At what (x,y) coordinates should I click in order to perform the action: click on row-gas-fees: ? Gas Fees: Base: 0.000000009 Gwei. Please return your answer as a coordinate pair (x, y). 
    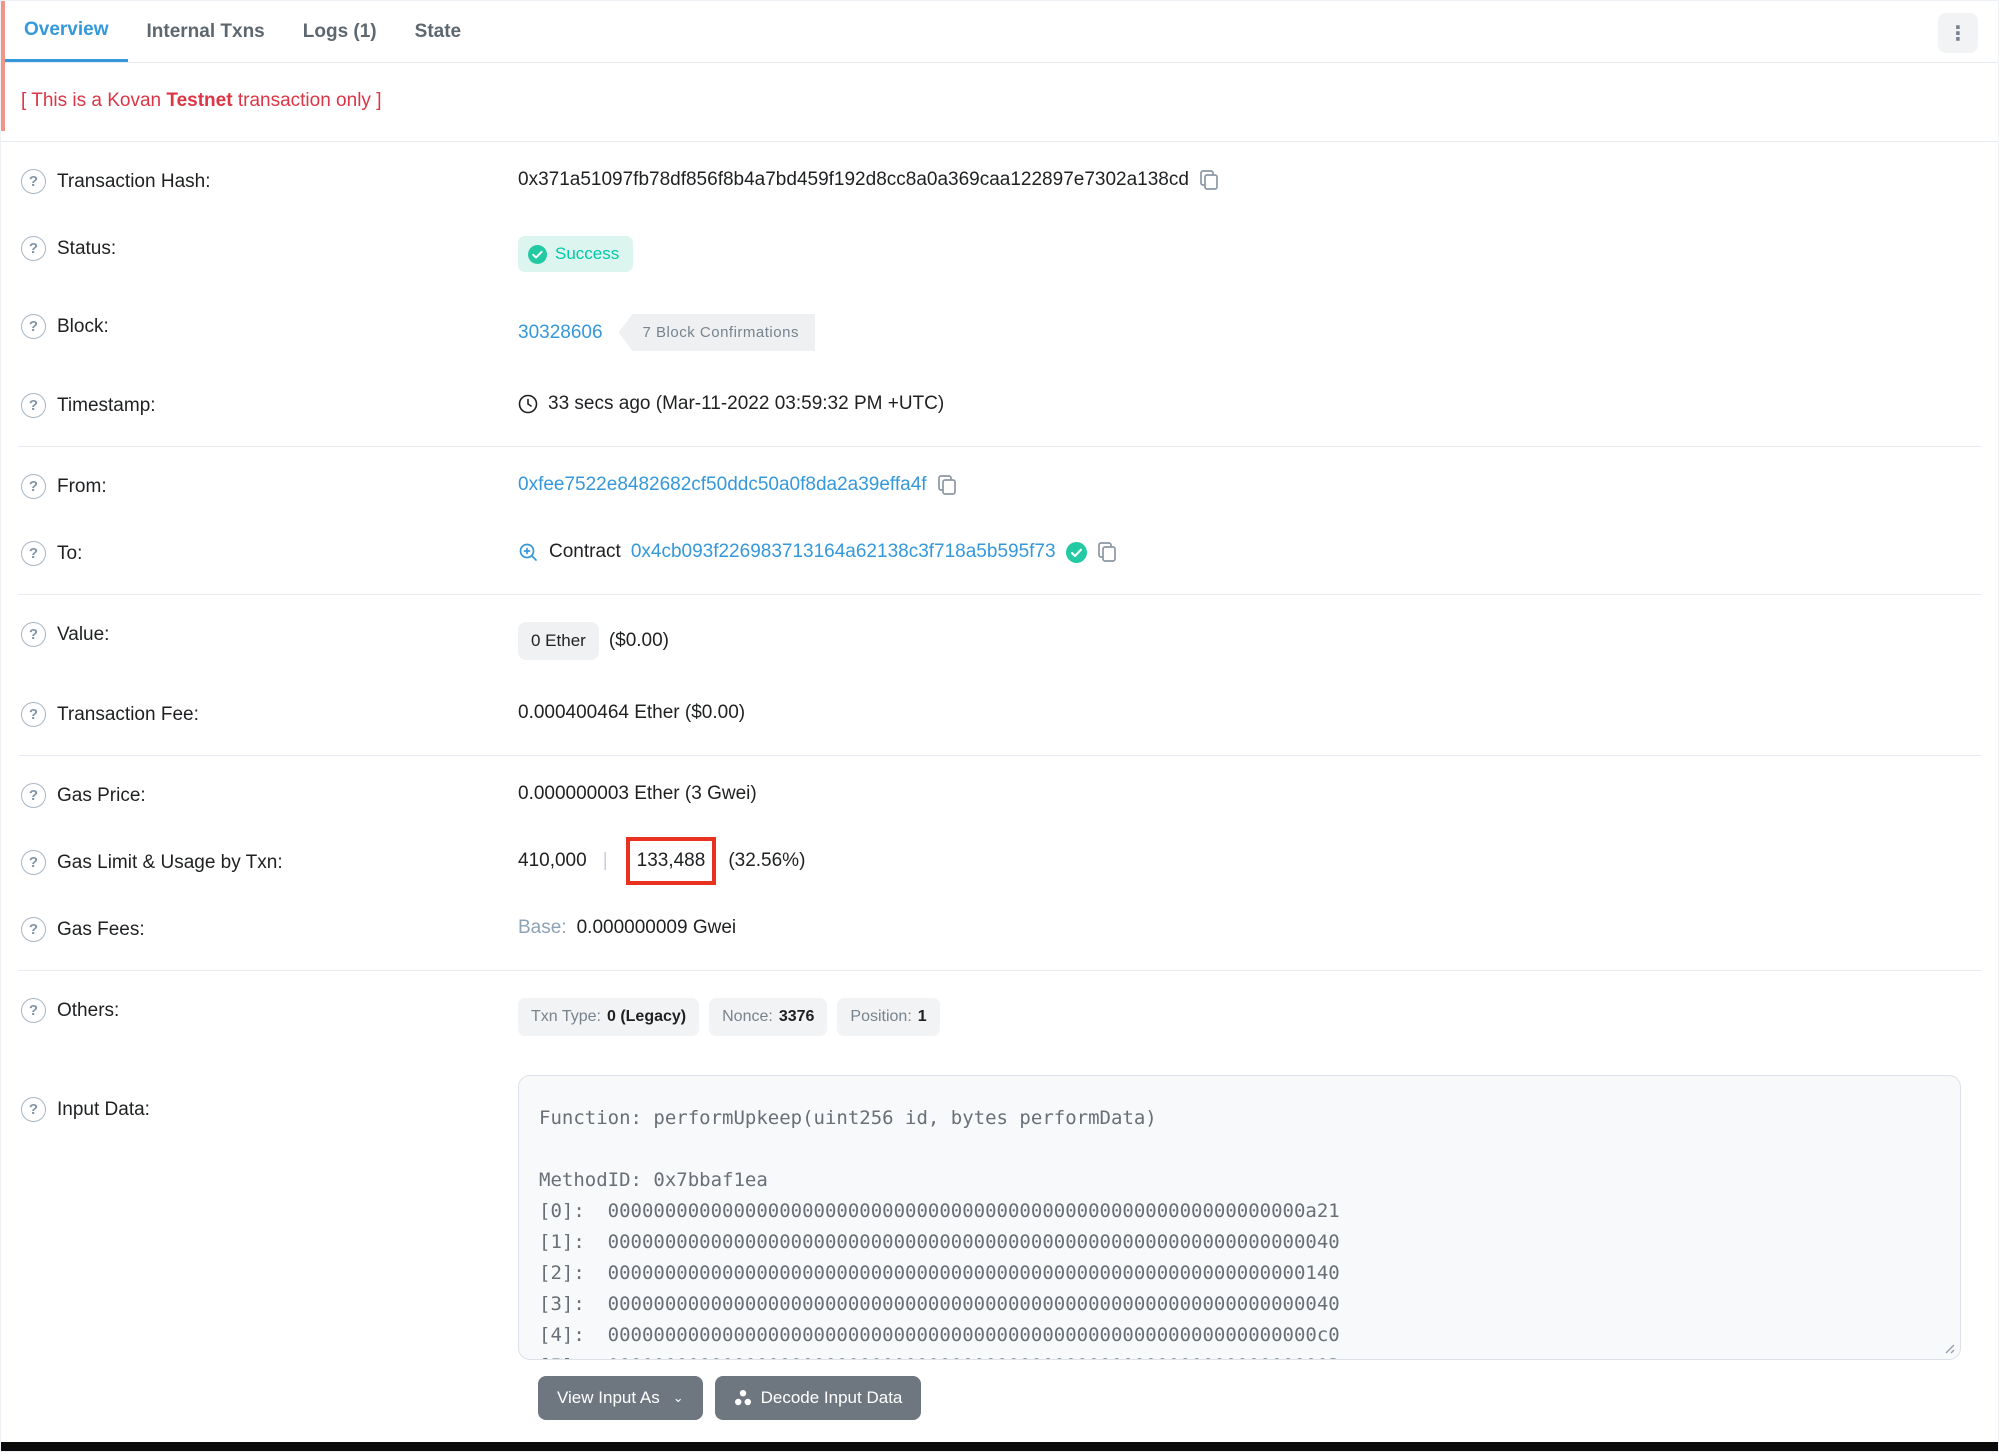
    Looking at the image, I should click on (1001, 929).